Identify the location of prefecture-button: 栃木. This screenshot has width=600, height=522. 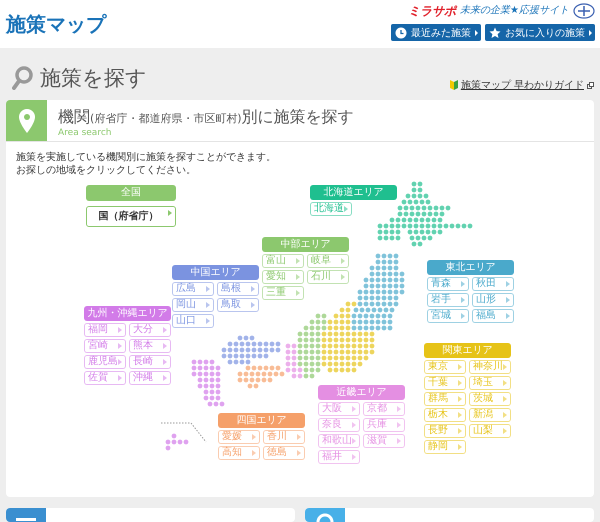
(445, 415).